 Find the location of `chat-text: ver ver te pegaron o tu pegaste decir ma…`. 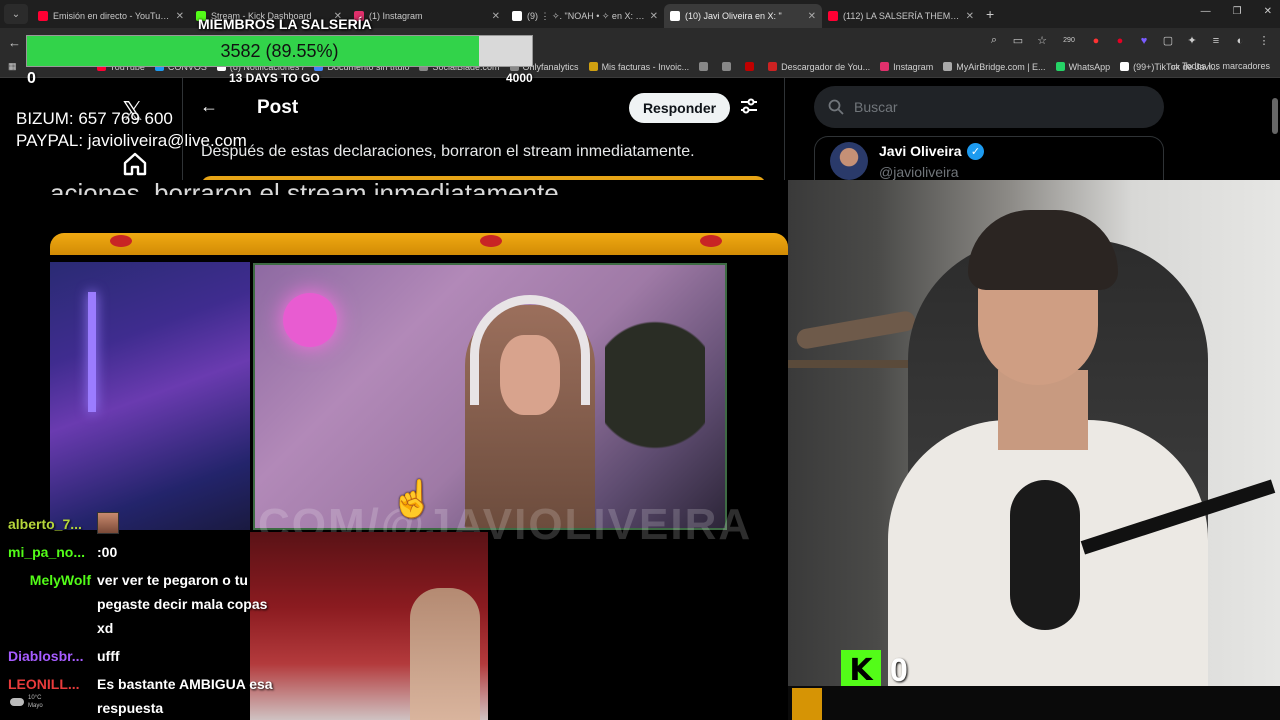

chat-text: ver ver te pegaron o tu pegaste decir ma… is located at coordinates (182, 604).